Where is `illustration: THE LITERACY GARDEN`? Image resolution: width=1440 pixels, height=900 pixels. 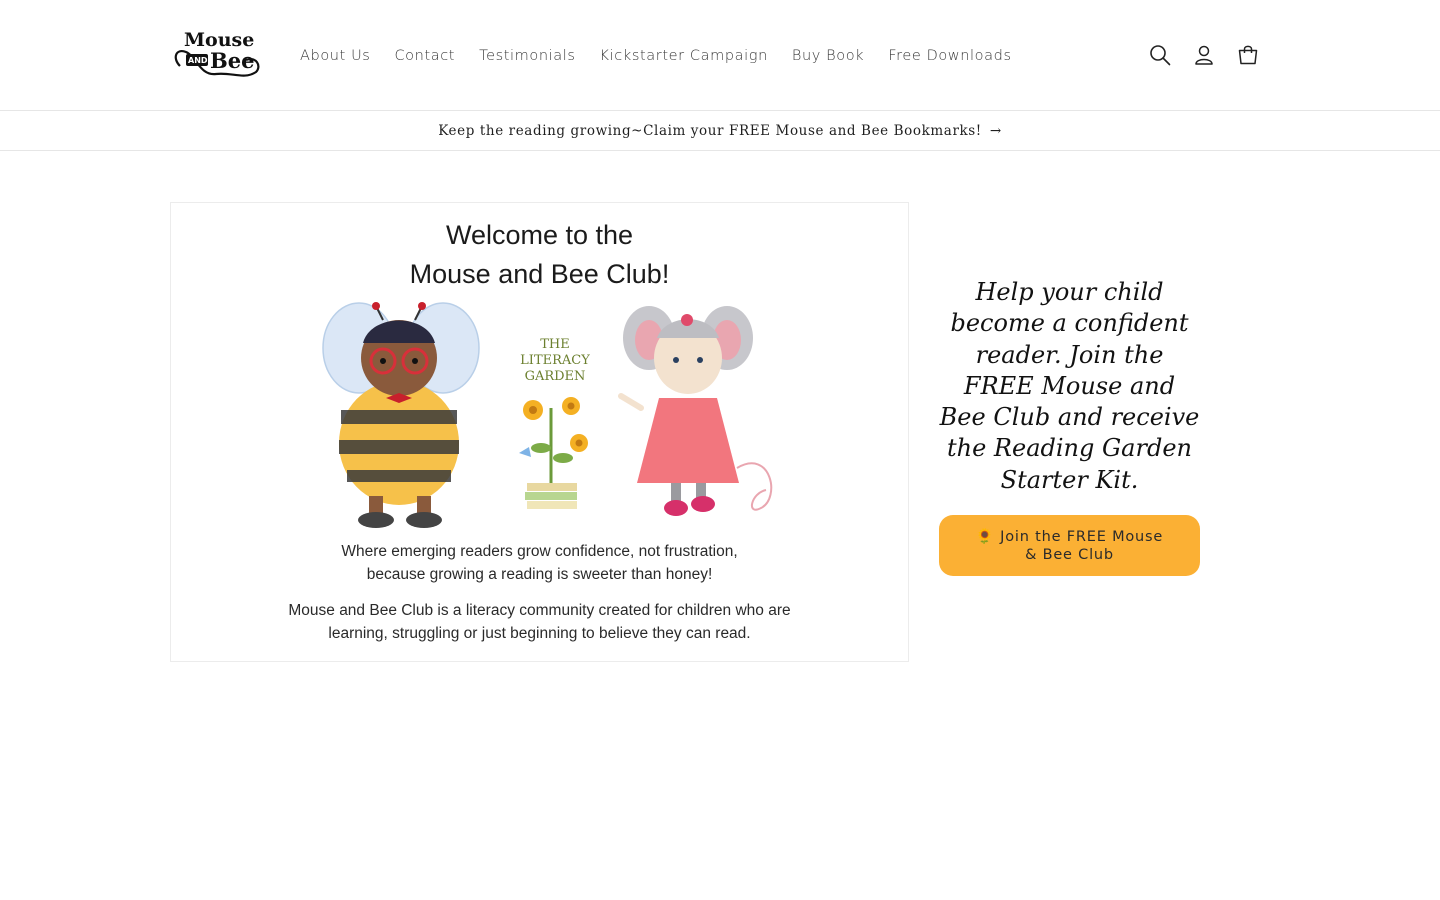
illustration: THE LITERACY GARDEN is located at coordinates (547, 415).